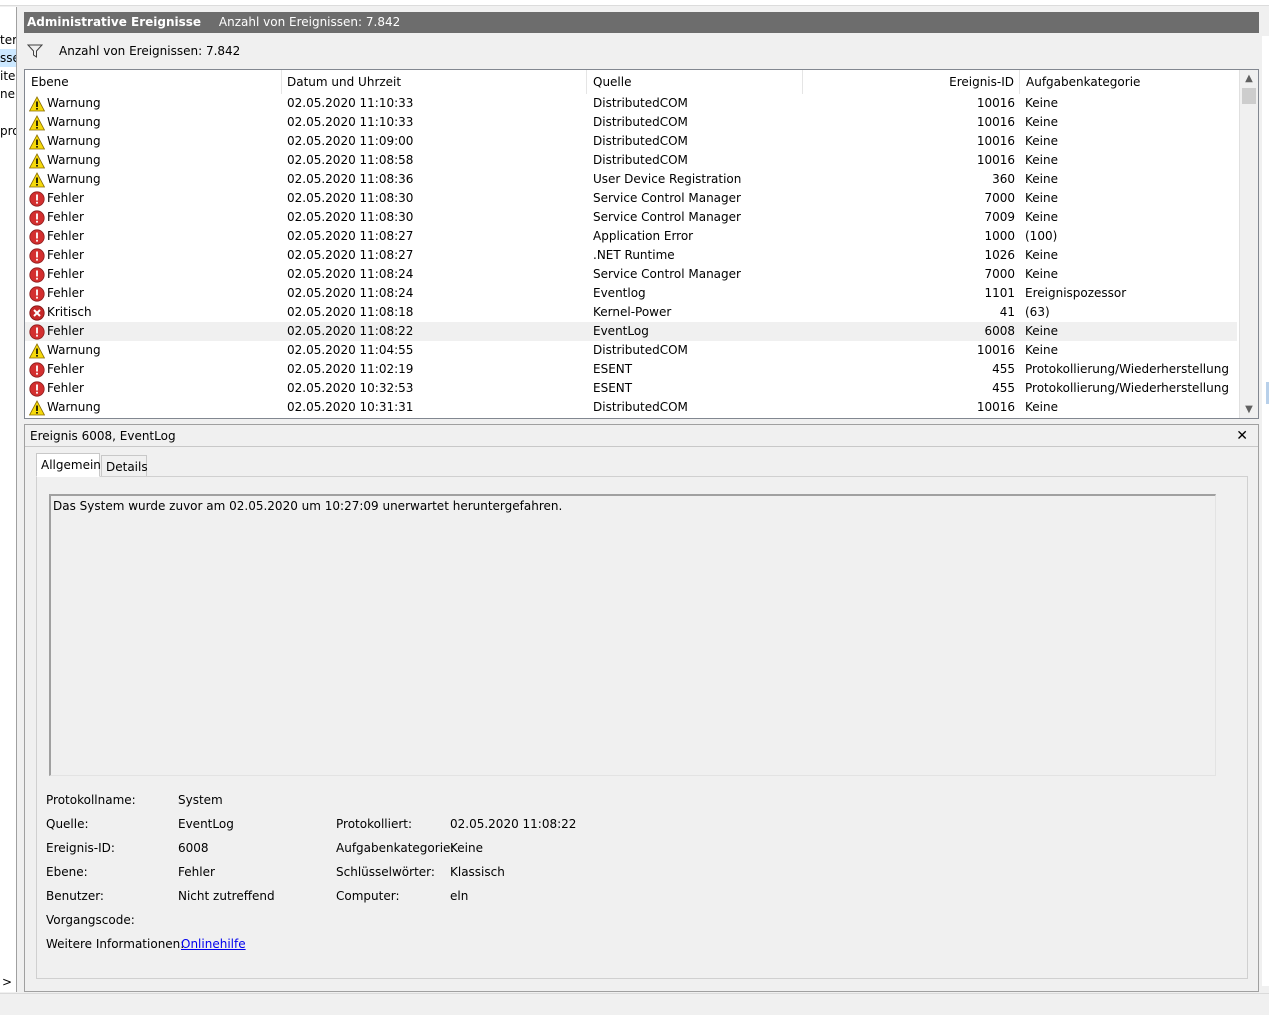 The height and width of the screenshot is (1015, 1269). I want to click on value-benutzer: Nicht zutreffend, so click(226, 896).